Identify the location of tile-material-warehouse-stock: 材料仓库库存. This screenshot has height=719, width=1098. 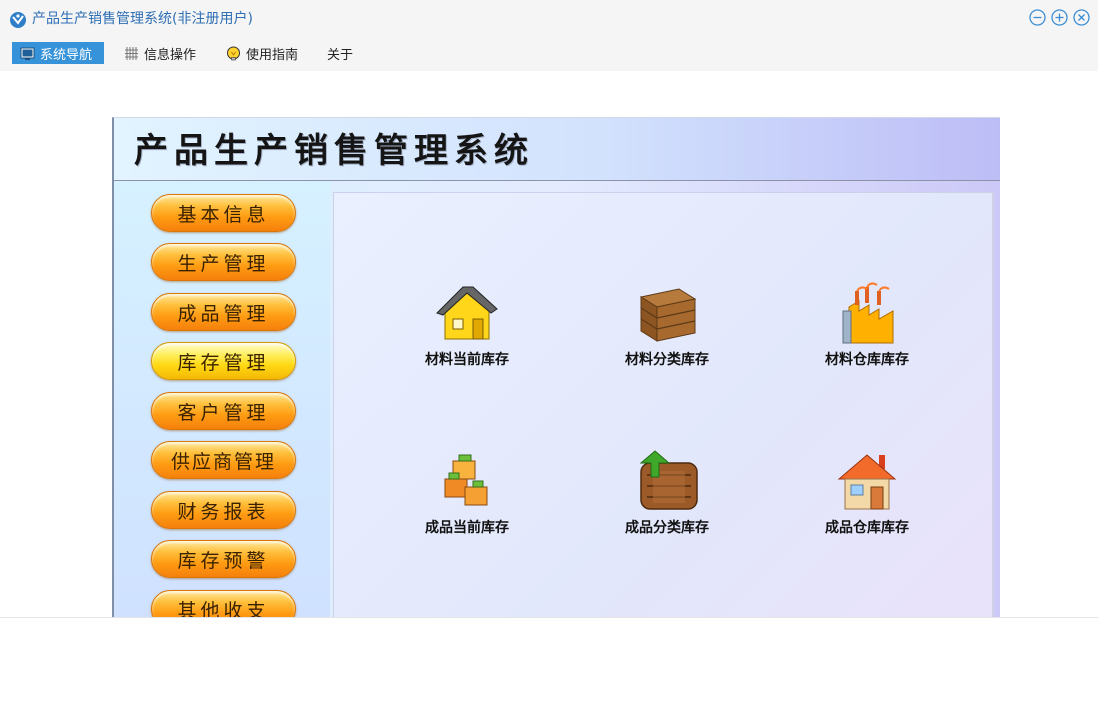
(867, 331).